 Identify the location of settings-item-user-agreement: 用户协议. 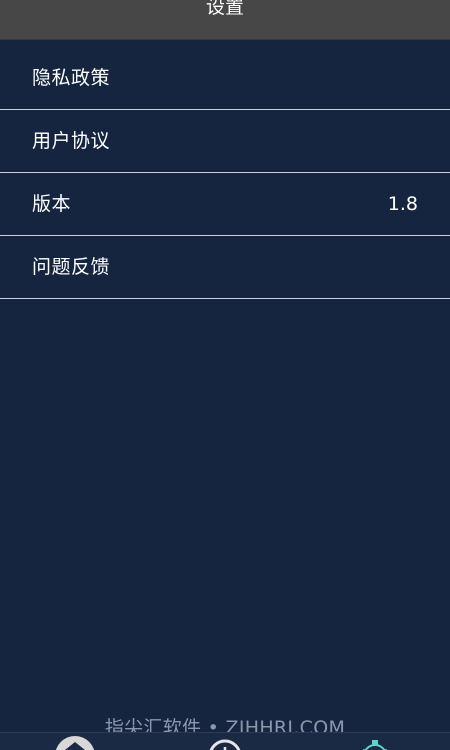
(225, 141).